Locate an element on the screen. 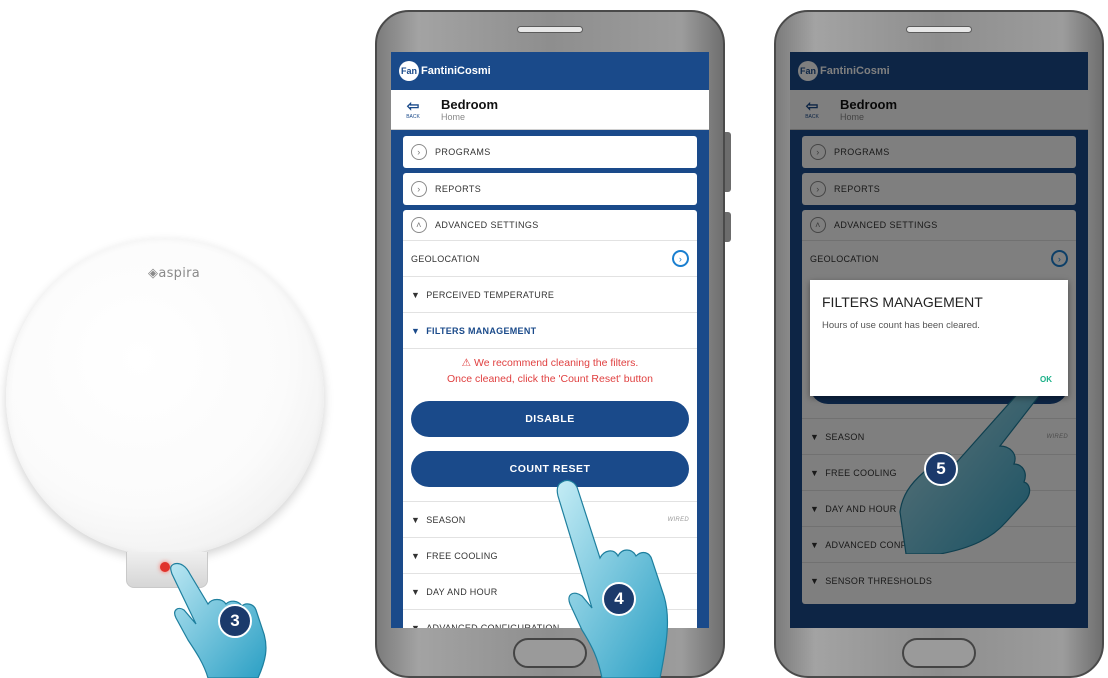 The height and width of the screenshot is (678, 1108). fantinicosmi-logo: FanFantiniCosmi is located at coordinates (445, 71).